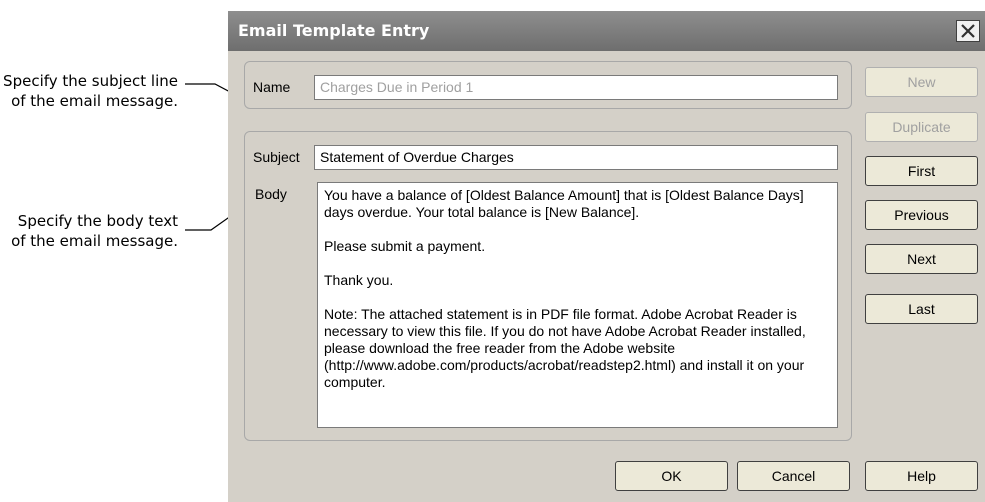 The image size is (985, 502). I want to click on name-field: Charges Due in Period 1, so click(576, 87).